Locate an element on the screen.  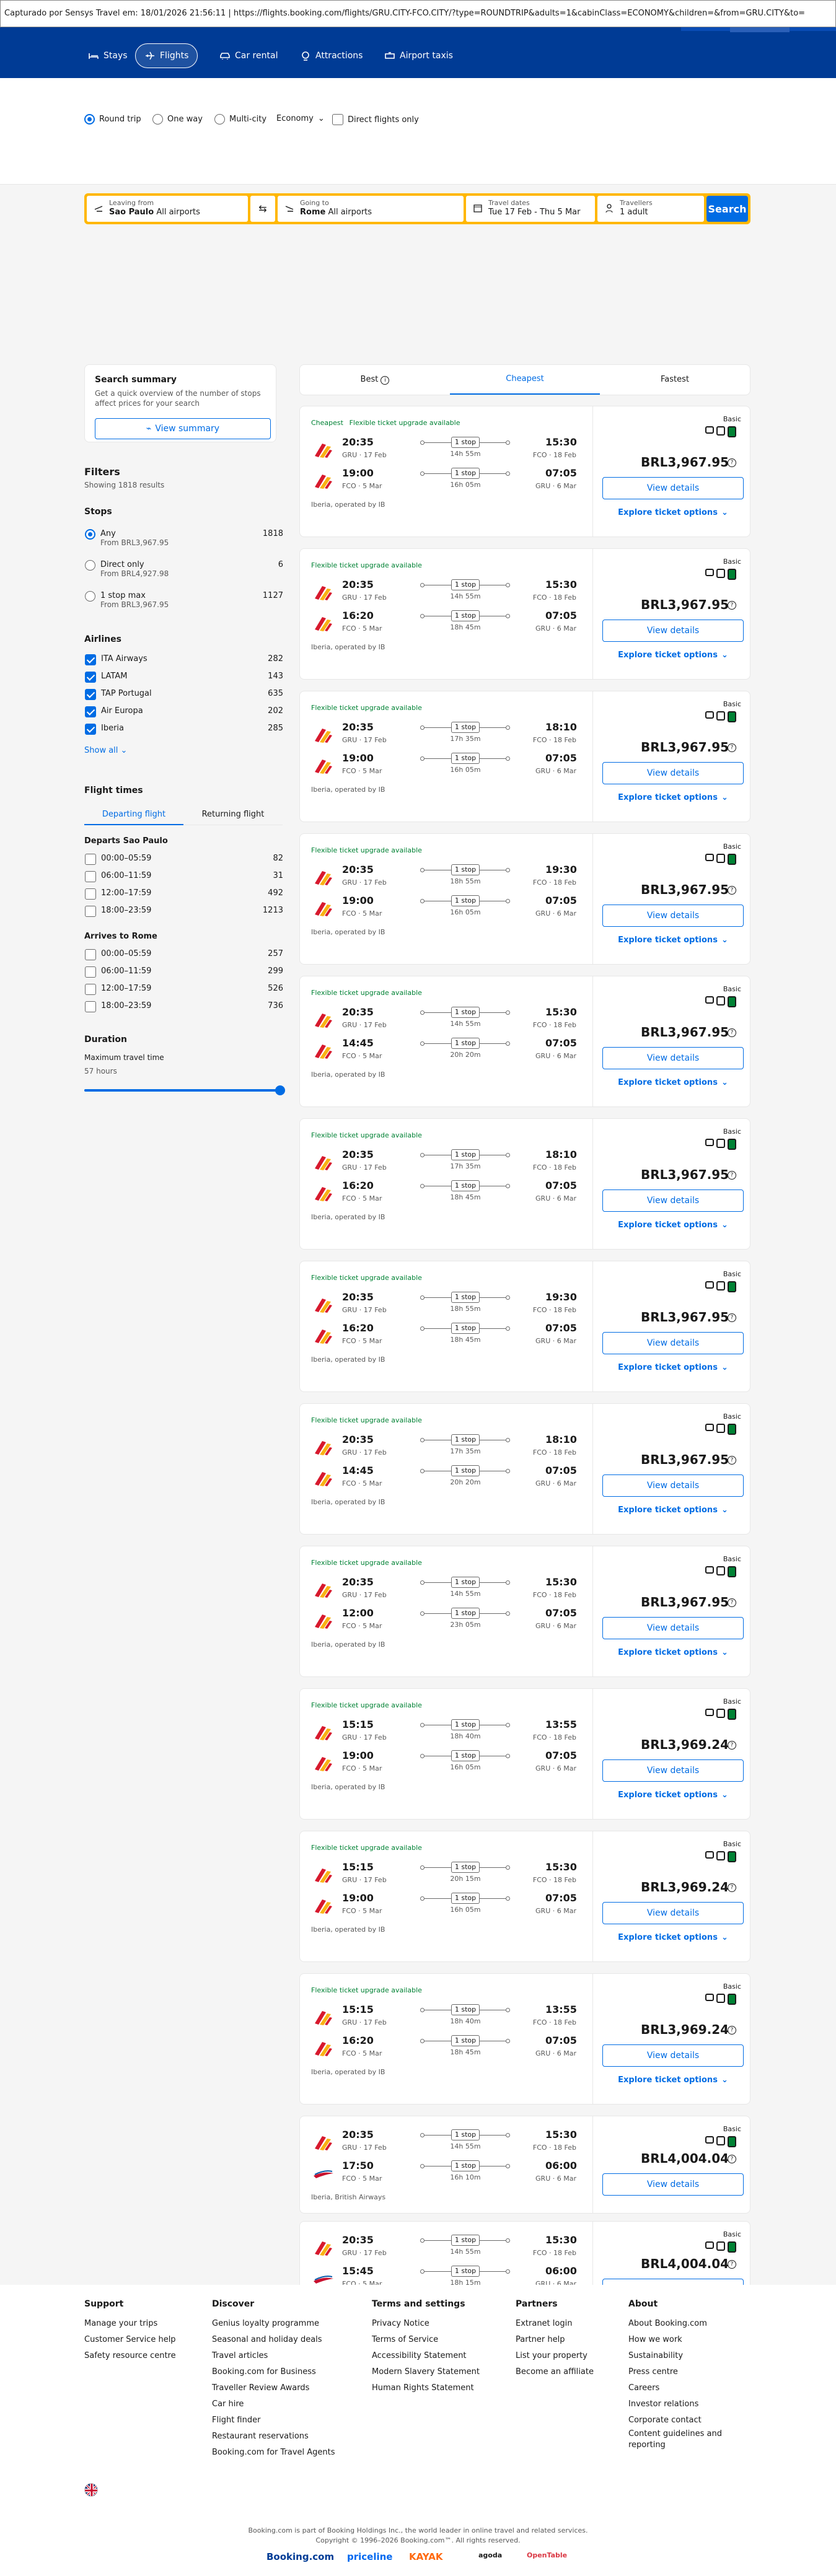
arrives-time-option: 06:00–11:59 299 is located at coordinates (184, 972).